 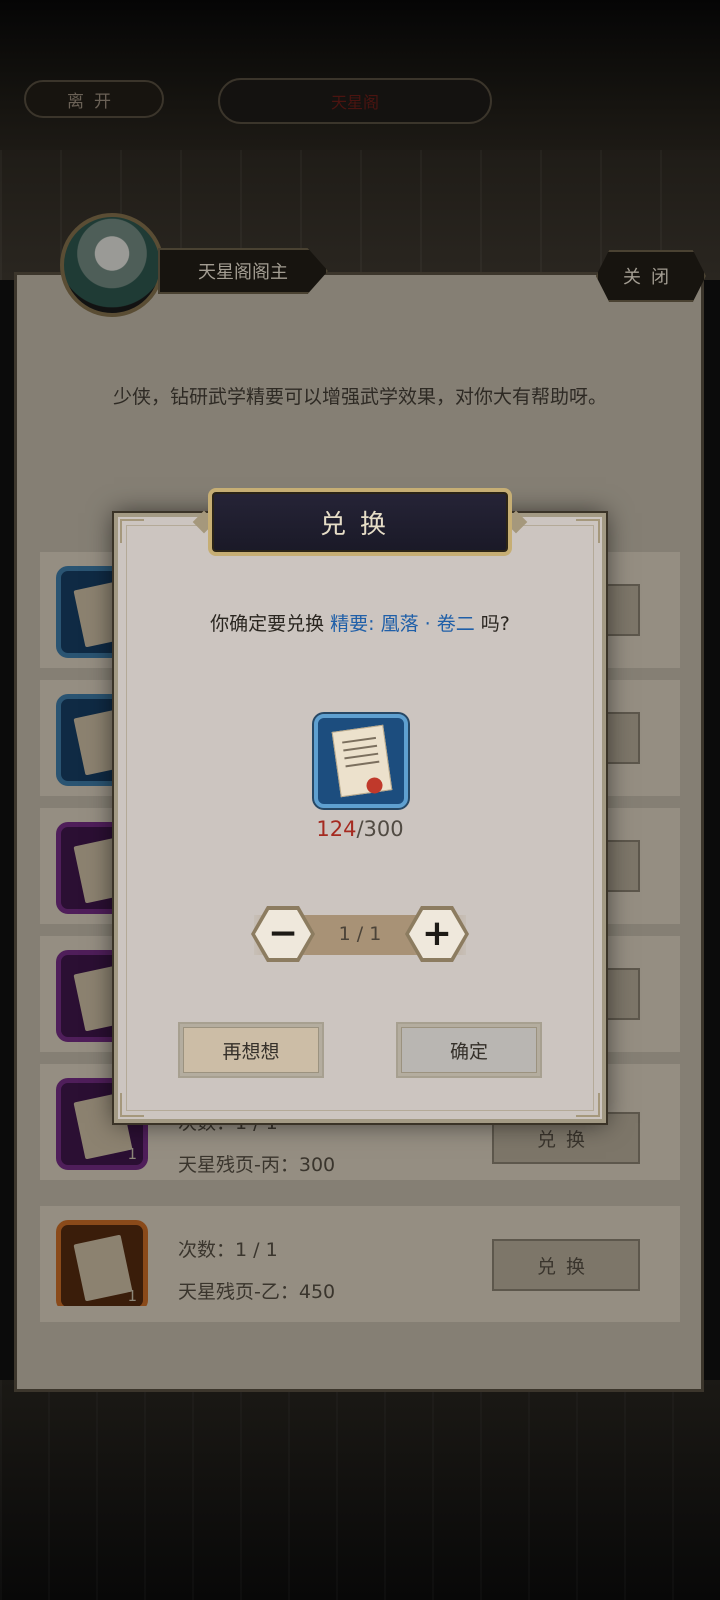 I want to click on npc-avatar, so click(x=112, y=265).